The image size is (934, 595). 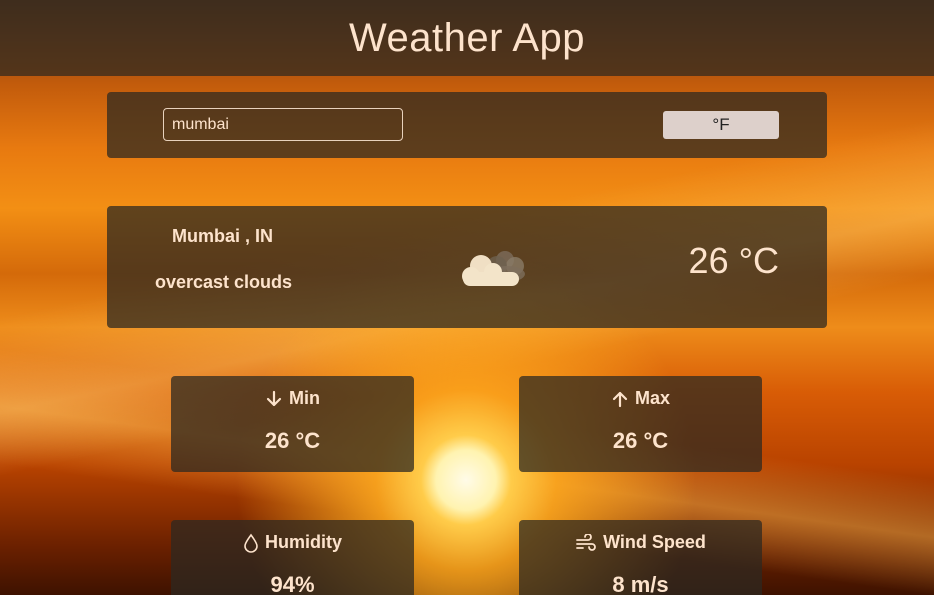 I want to click on max-temp-value: 26 °C, so click(x=640, y=440).